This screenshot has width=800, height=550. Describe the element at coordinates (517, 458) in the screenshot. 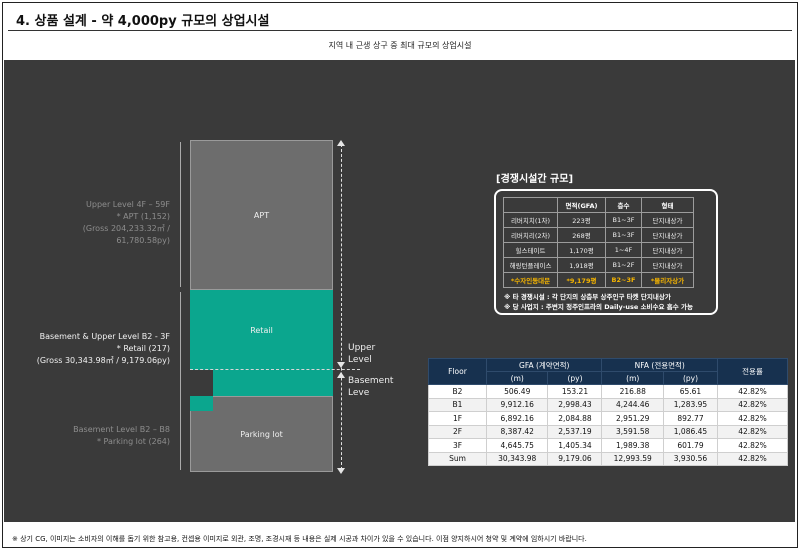

I see `table-cell: 30,343.98` at that location.